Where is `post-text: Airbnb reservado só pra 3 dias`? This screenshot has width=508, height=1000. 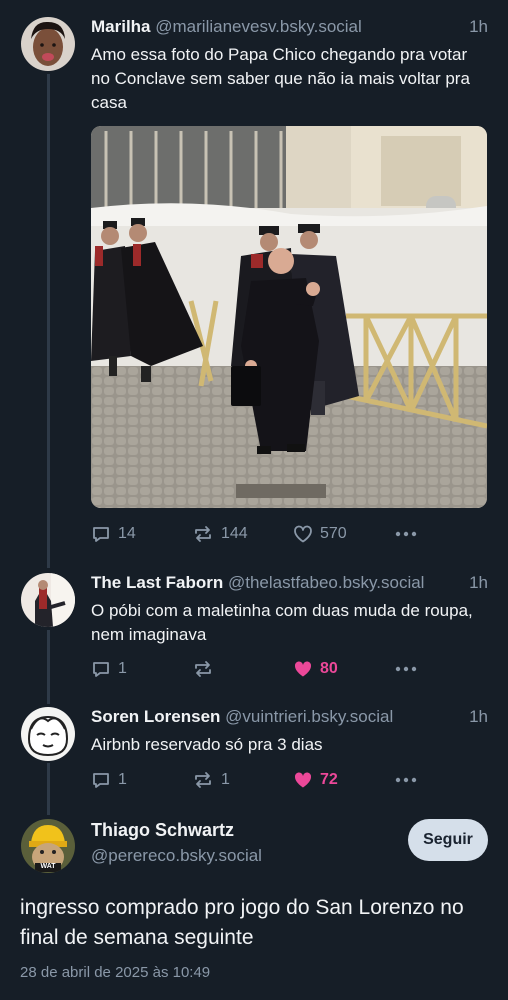 post-text: Airbnb reservado só pra 3 dias is located at coordinates (207, 744).